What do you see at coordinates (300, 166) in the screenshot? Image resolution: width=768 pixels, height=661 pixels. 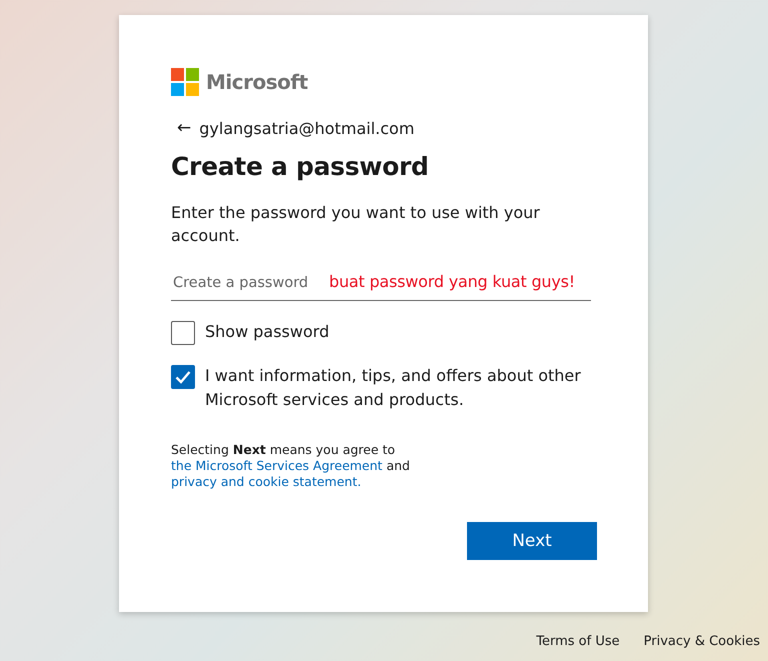 I see `page-title: Create a password` at bounding box center [300, 166].